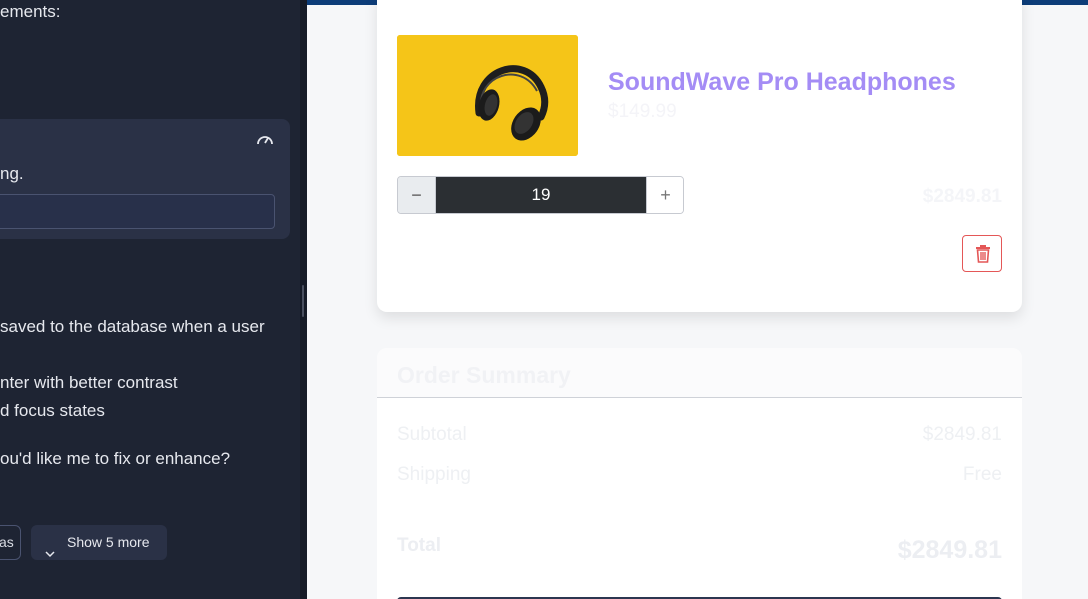 The height and width of the screenshot is (599, 1088). I want to click on resize-handle, so click(303, 301).